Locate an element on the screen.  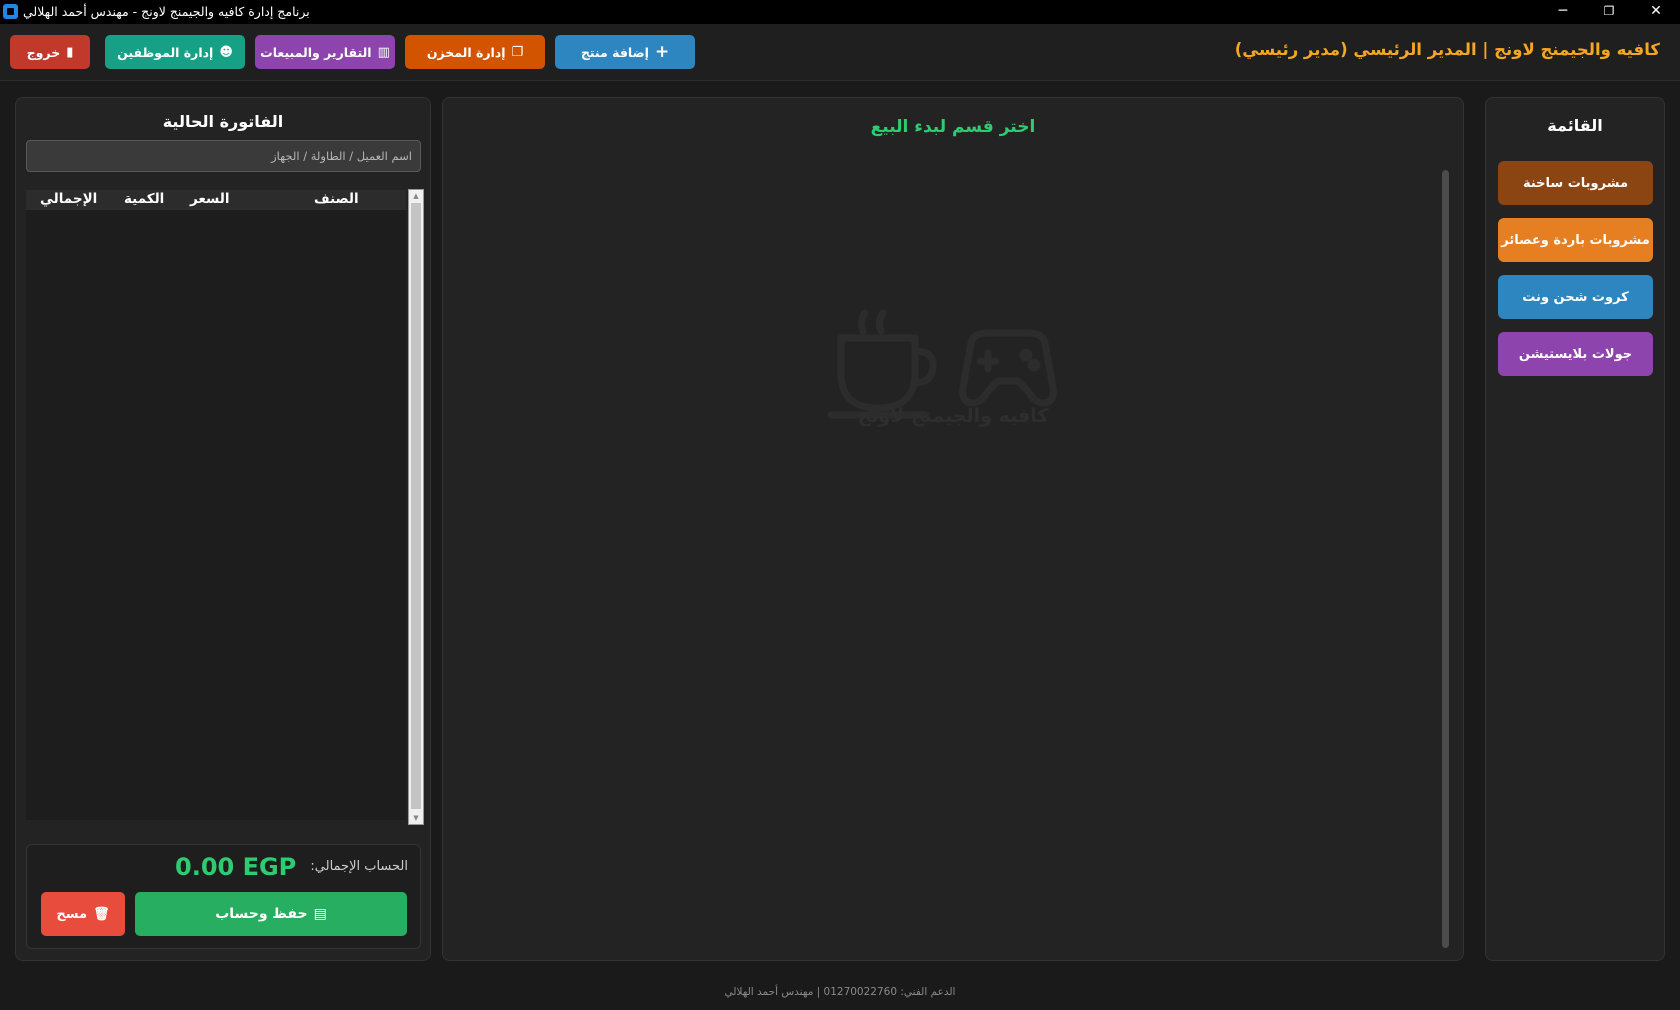
menu-title: القائمة is located at coordinates (1575, 125).